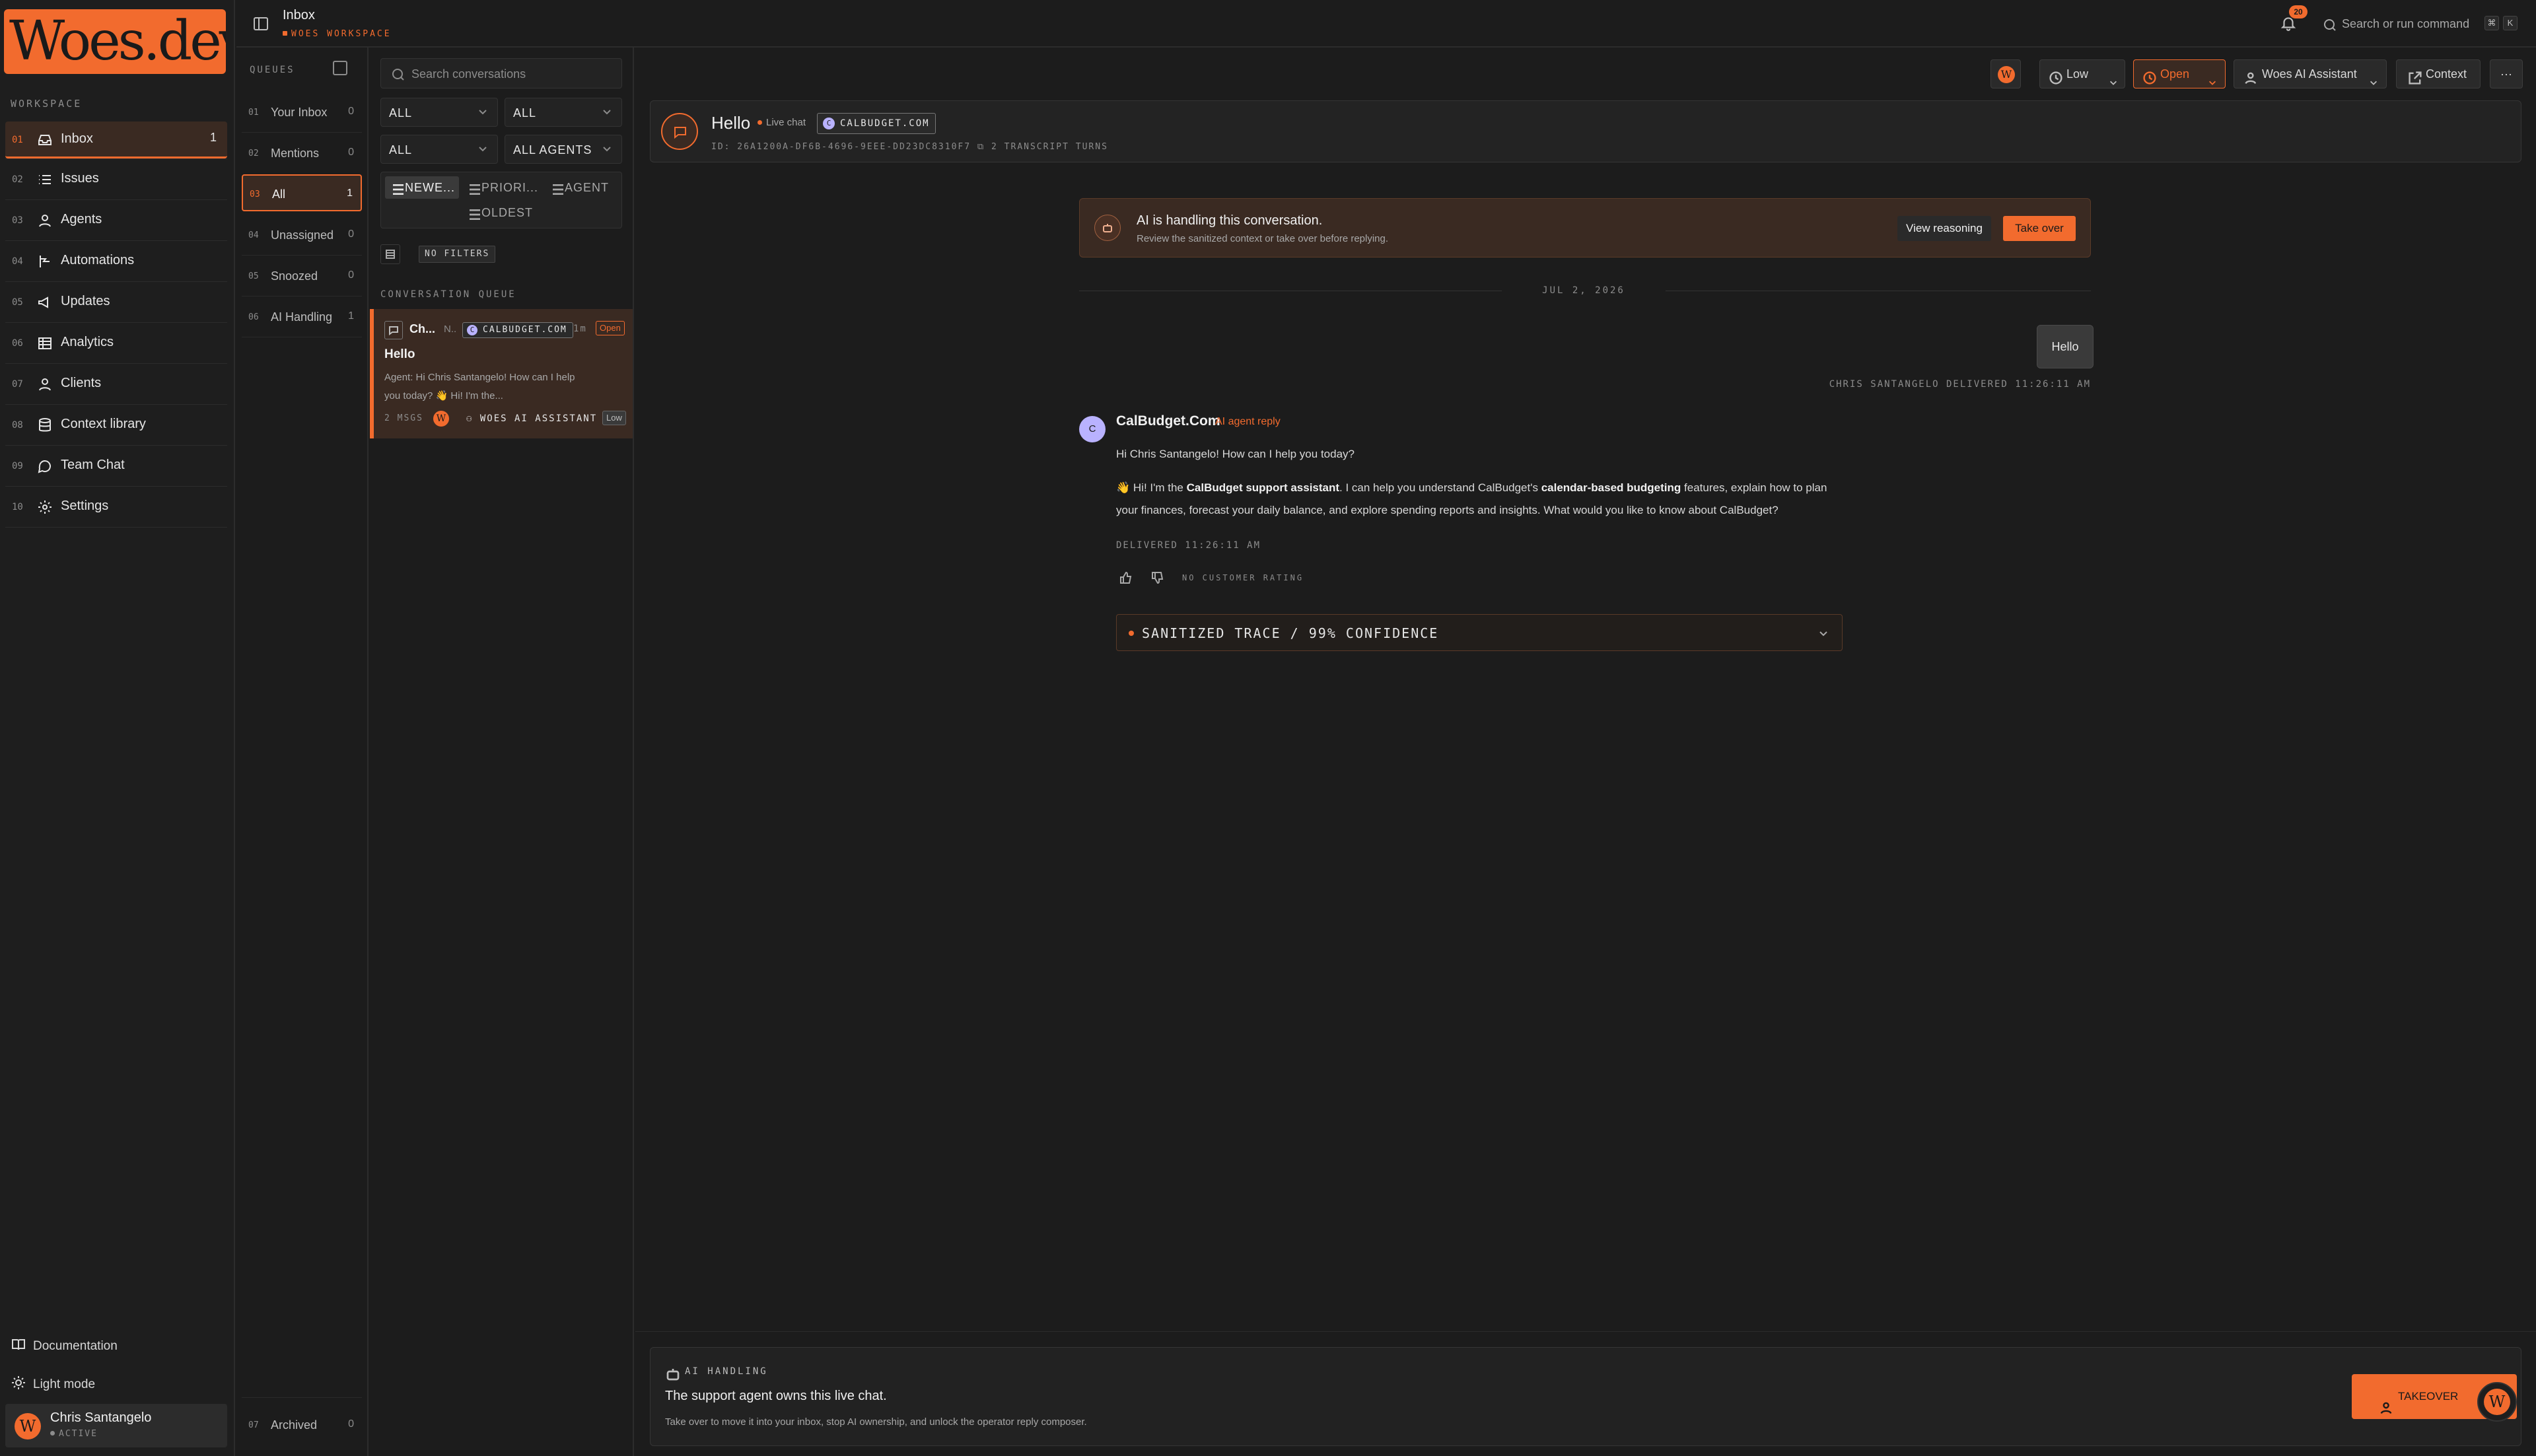 Image resolution: width=2536 pixels, height=1456 pixels. Describe the element at coordinates (302, 1424) in the screenshot. I see `queue-item-archived: 07 Archived 0` at that location.